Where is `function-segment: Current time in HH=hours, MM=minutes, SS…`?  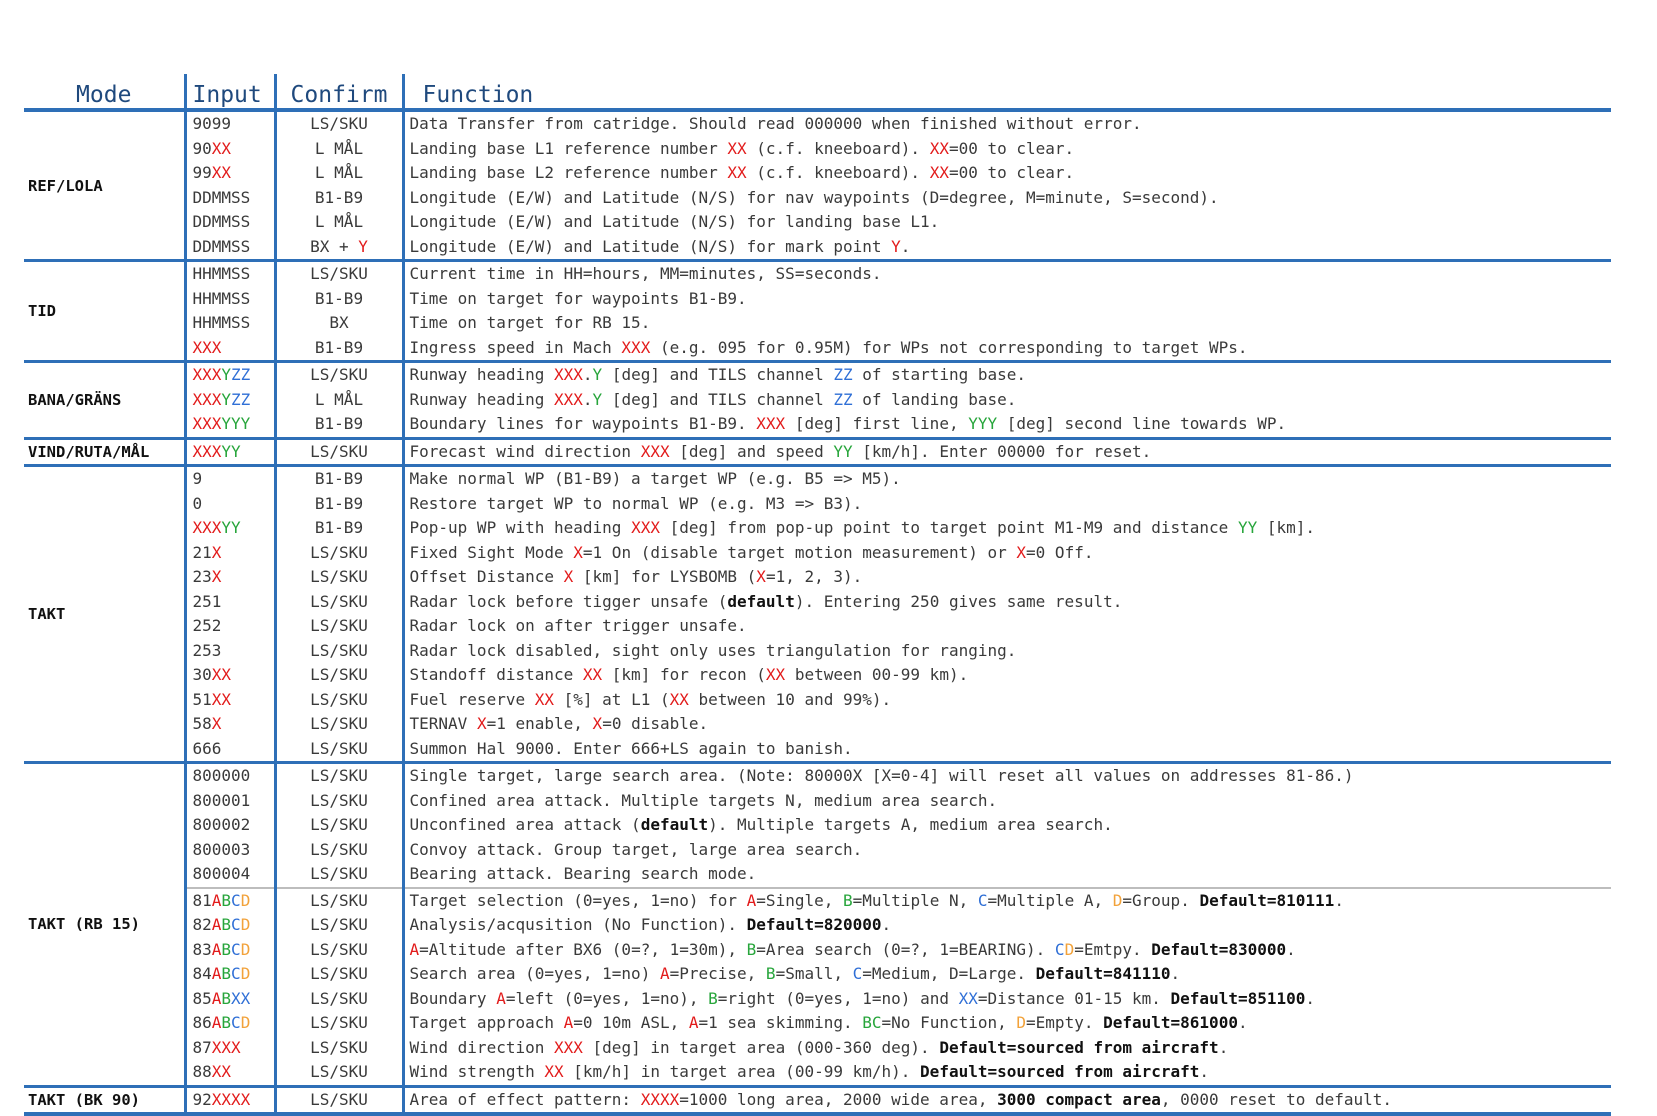 function-segment: Current time in HH=hours, MM=minutes, SS… is located at coordinates (645, 274).